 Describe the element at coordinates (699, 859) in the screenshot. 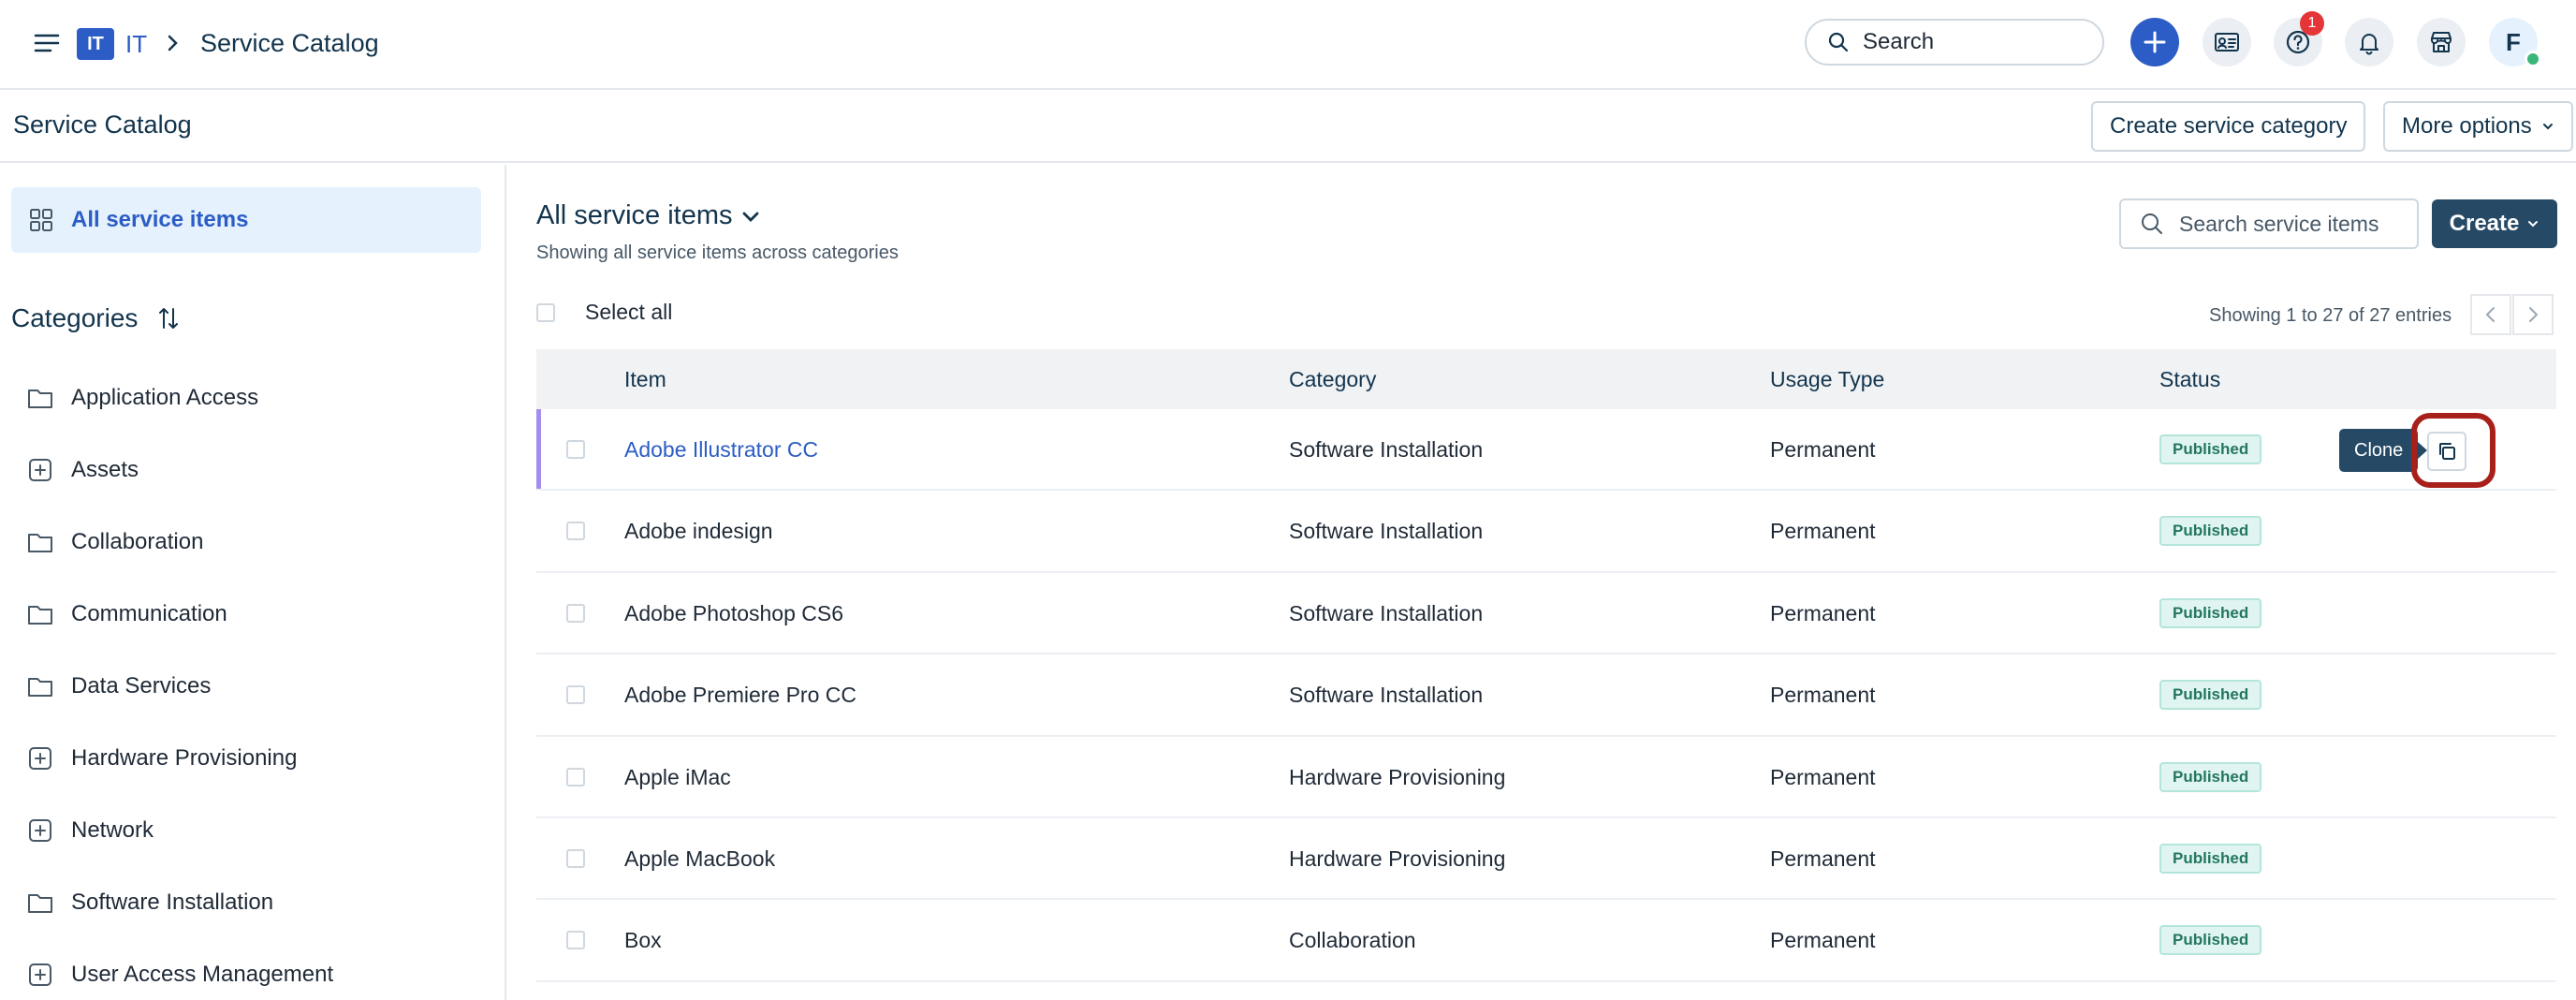

I see `item-name-link: Apple MacBook` at that location.